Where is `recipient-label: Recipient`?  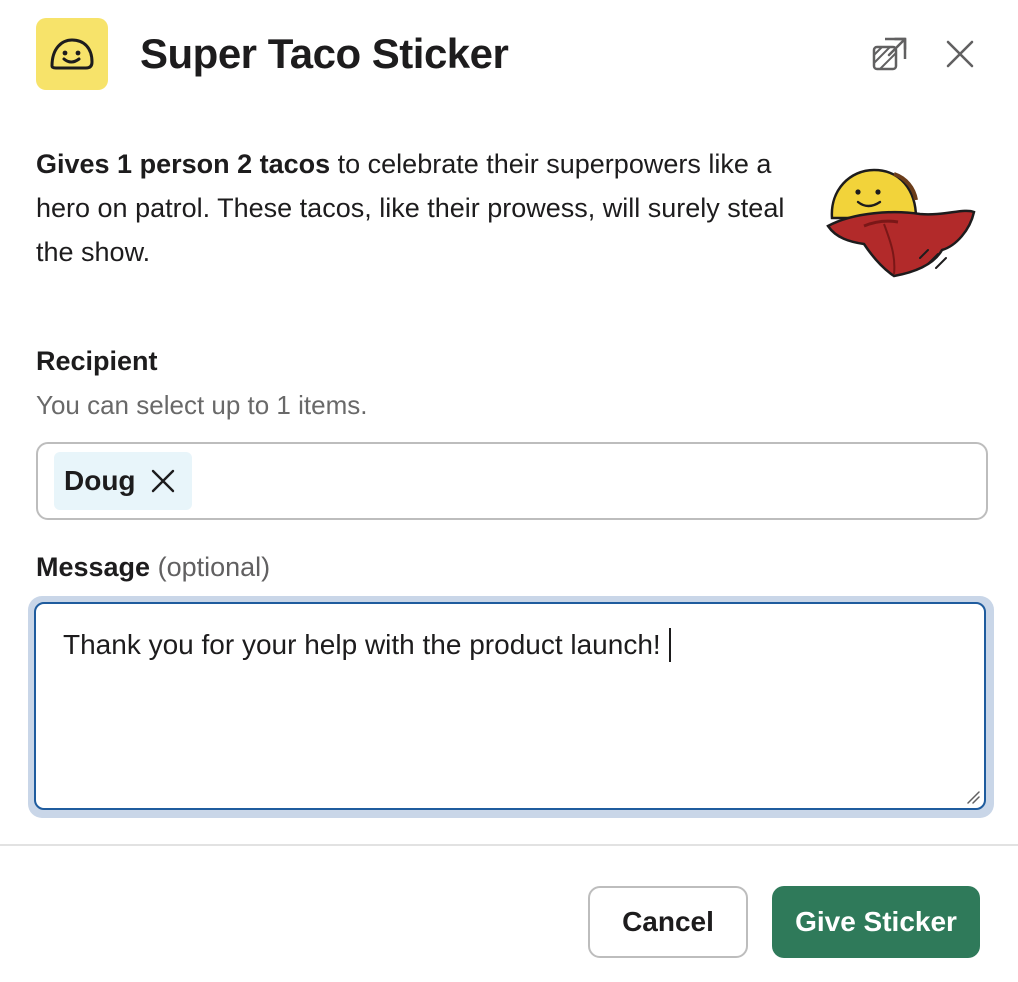
recipient-label: Recipient is located at coordinates (97, 361).